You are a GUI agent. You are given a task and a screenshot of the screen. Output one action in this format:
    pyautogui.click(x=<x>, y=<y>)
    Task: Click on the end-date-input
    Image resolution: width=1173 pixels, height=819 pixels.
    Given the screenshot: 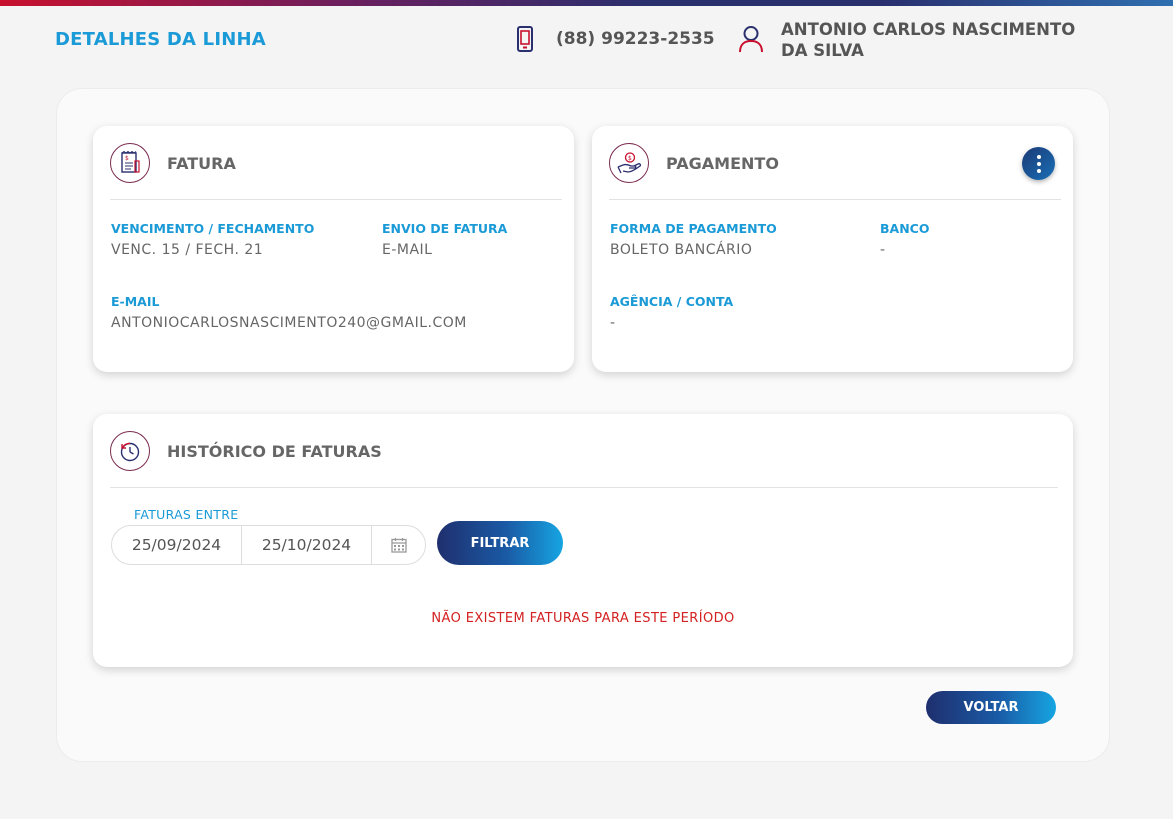 What is the action you would take?
    pyautogui.click(x=307, y=545)
    